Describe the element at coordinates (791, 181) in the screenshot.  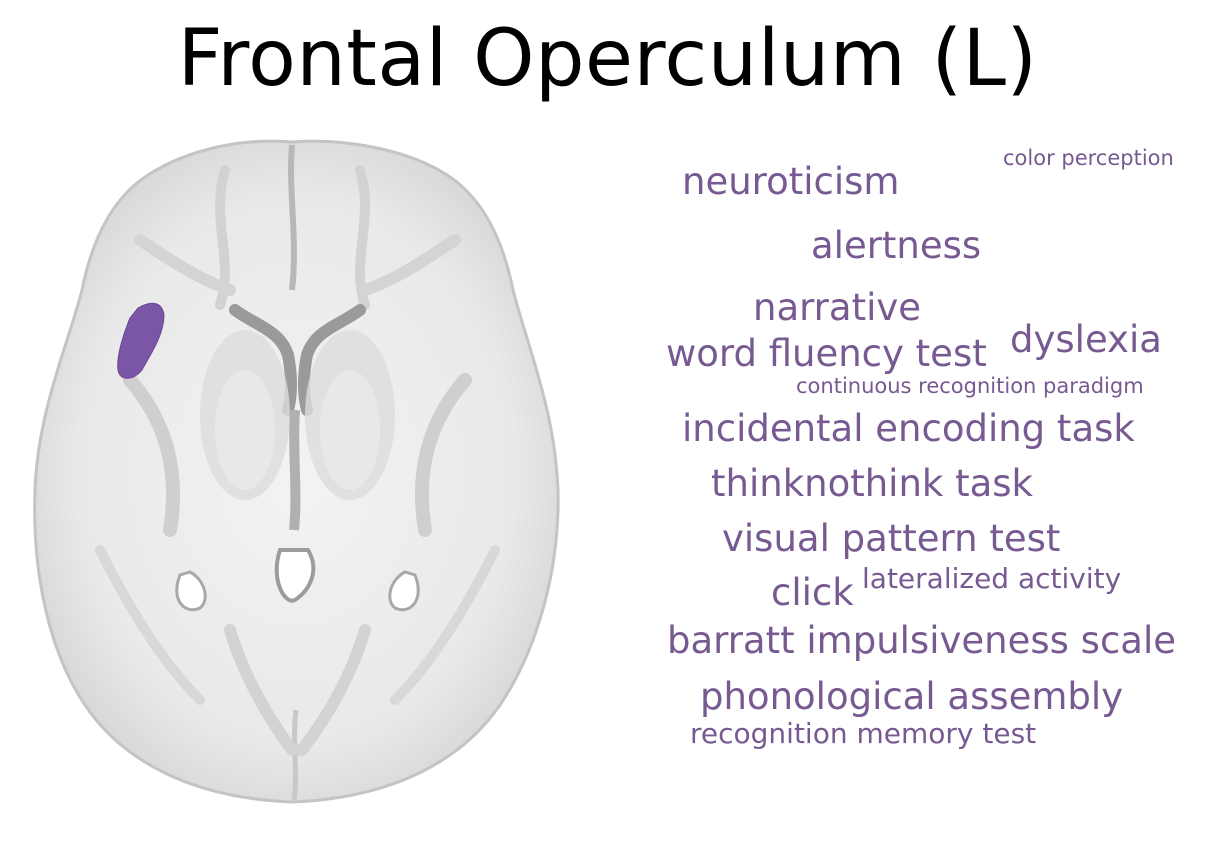
I see `term-neuroticism: neuroticism` at that location.